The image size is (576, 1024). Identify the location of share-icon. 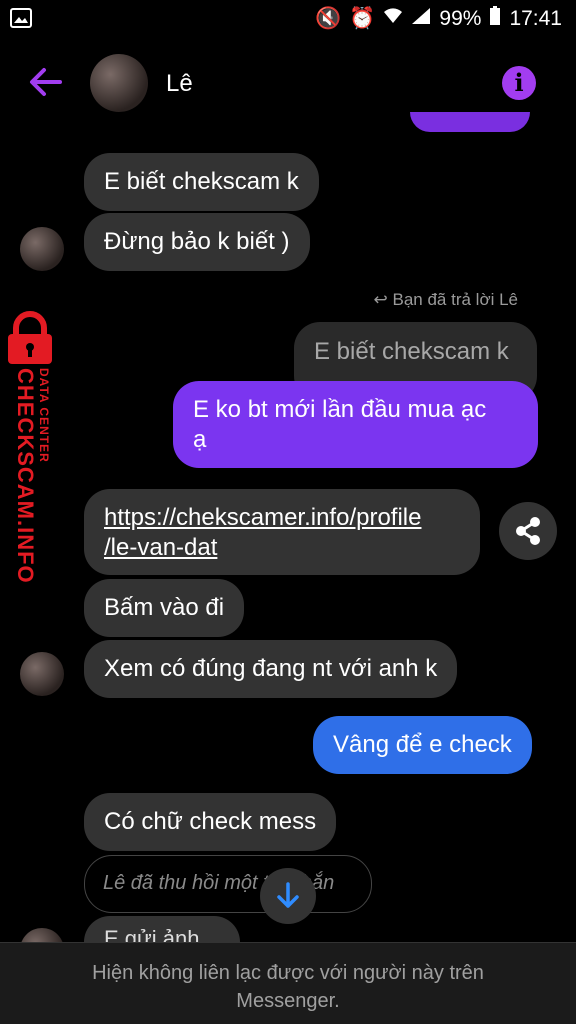
(528, 531).